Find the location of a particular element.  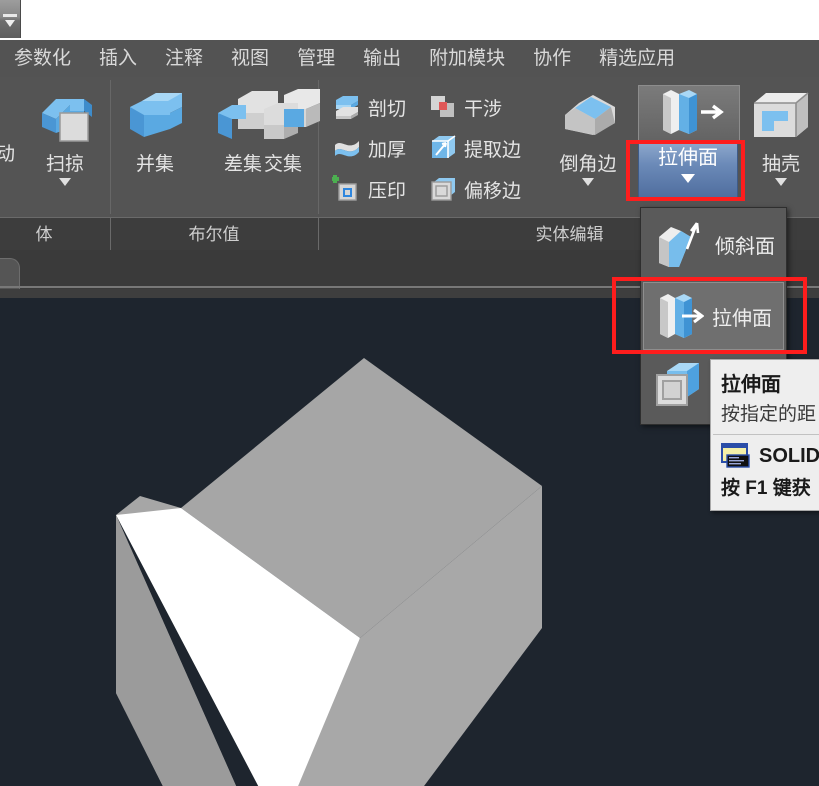

copy-face-icon is located at coordinates (677, 384).